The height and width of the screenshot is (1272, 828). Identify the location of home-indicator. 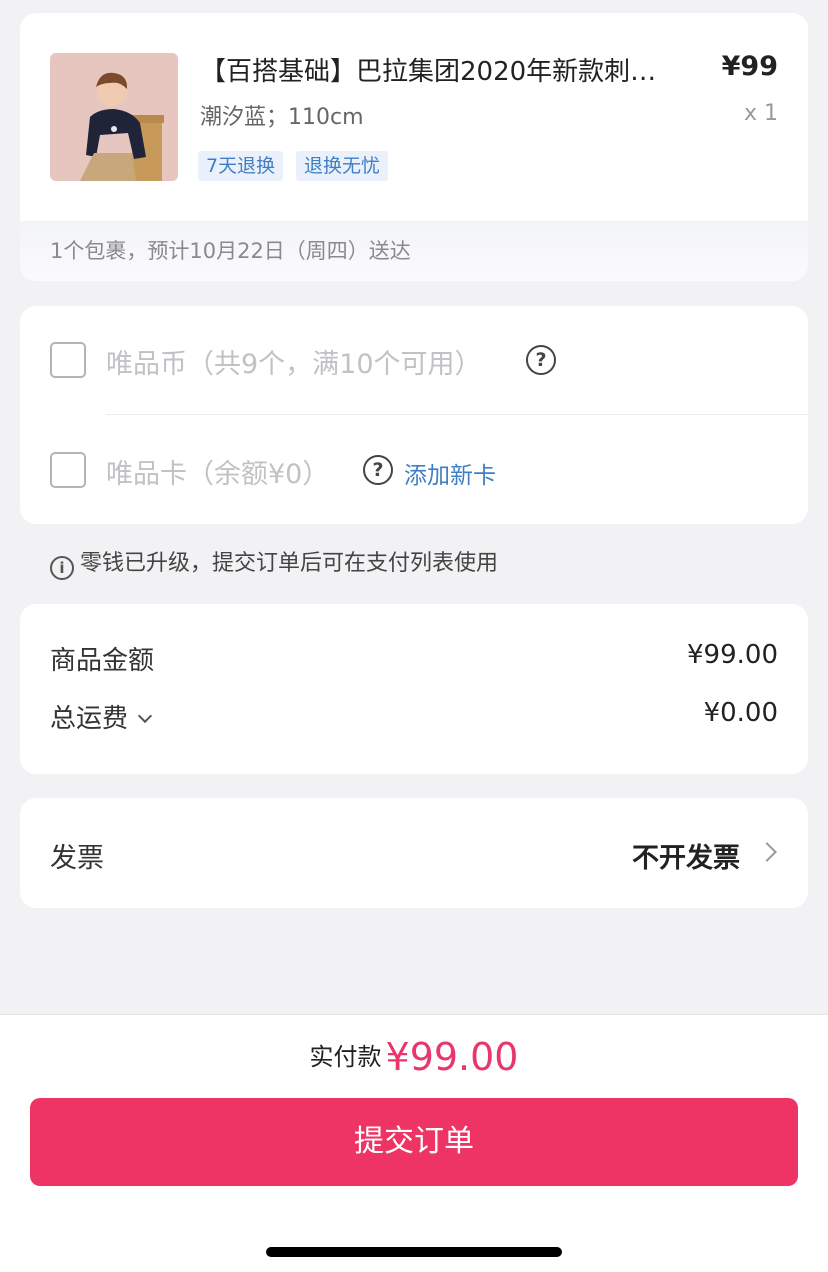
(414, 1252).